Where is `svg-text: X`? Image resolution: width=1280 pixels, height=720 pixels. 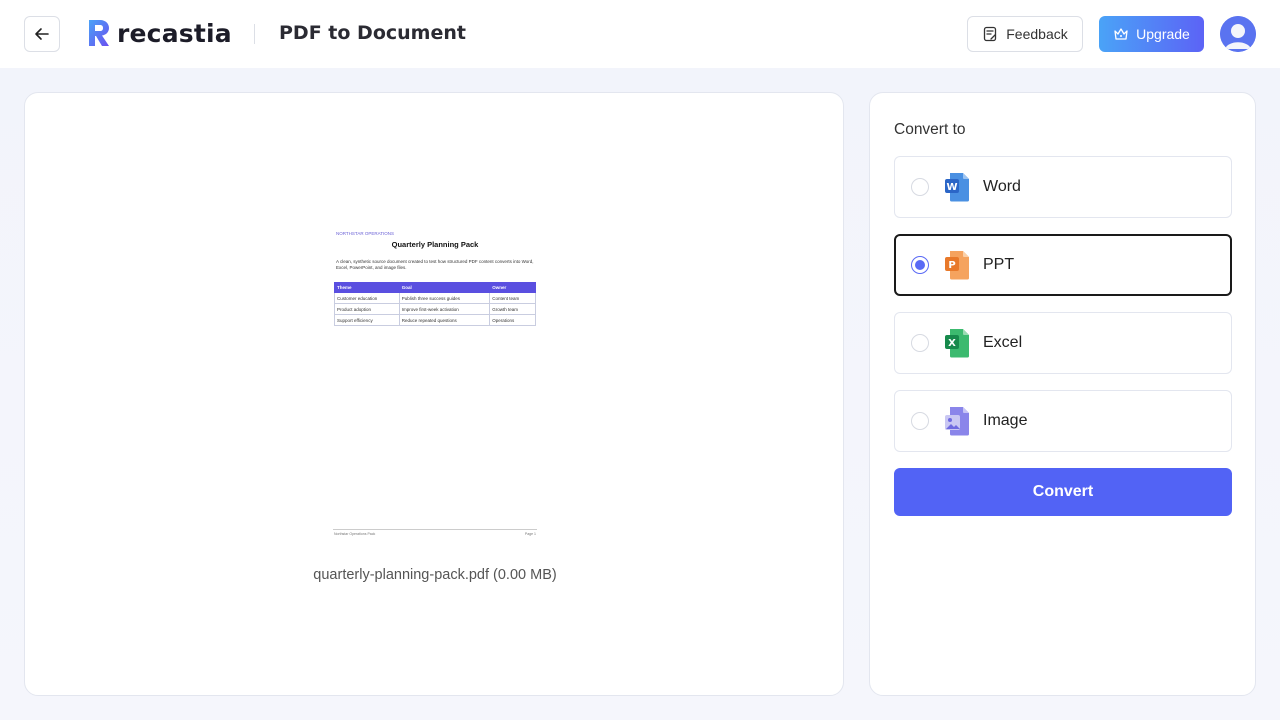 svg-text: X is located at coordinates (952, 343).